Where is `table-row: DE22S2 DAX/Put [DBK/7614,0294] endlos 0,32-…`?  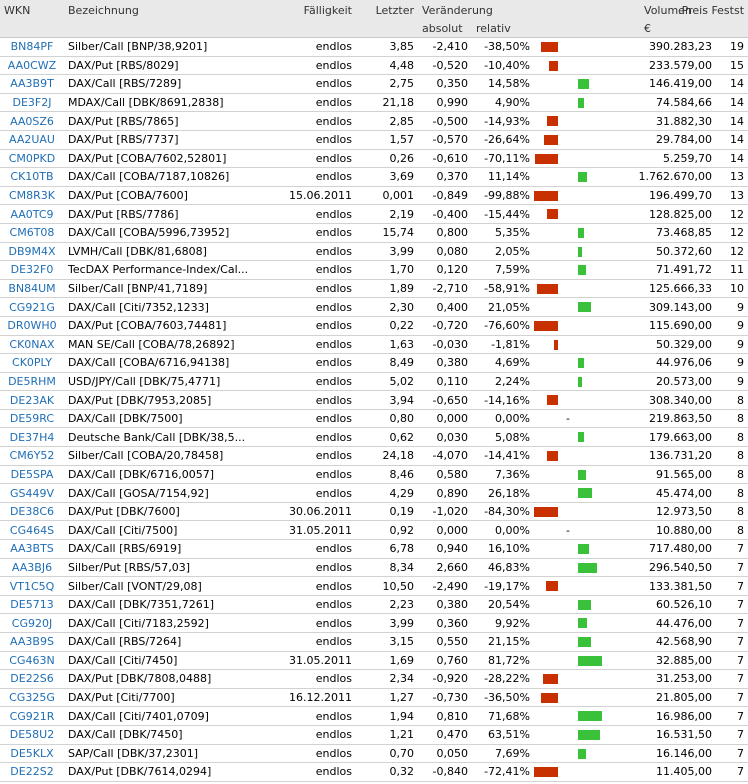
table-row: DE22S2 DAX/Put [DBK/7614,0294] endlos 0,32-… is located at coordinates (374, 772).